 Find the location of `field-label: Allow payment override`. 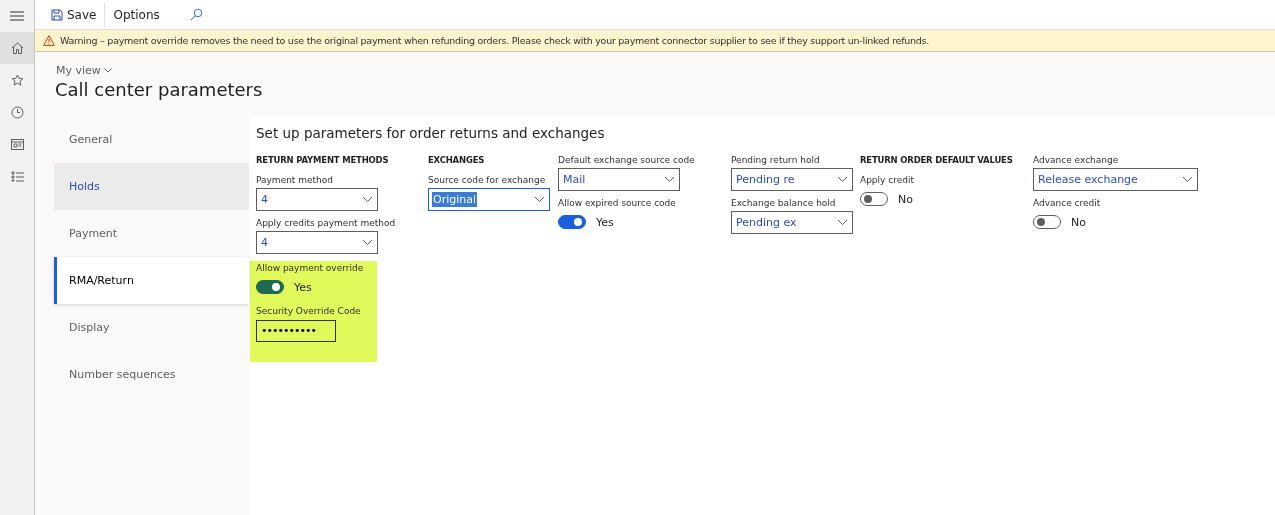

field-label: Allow payment override is located at coordinates (310, 269).